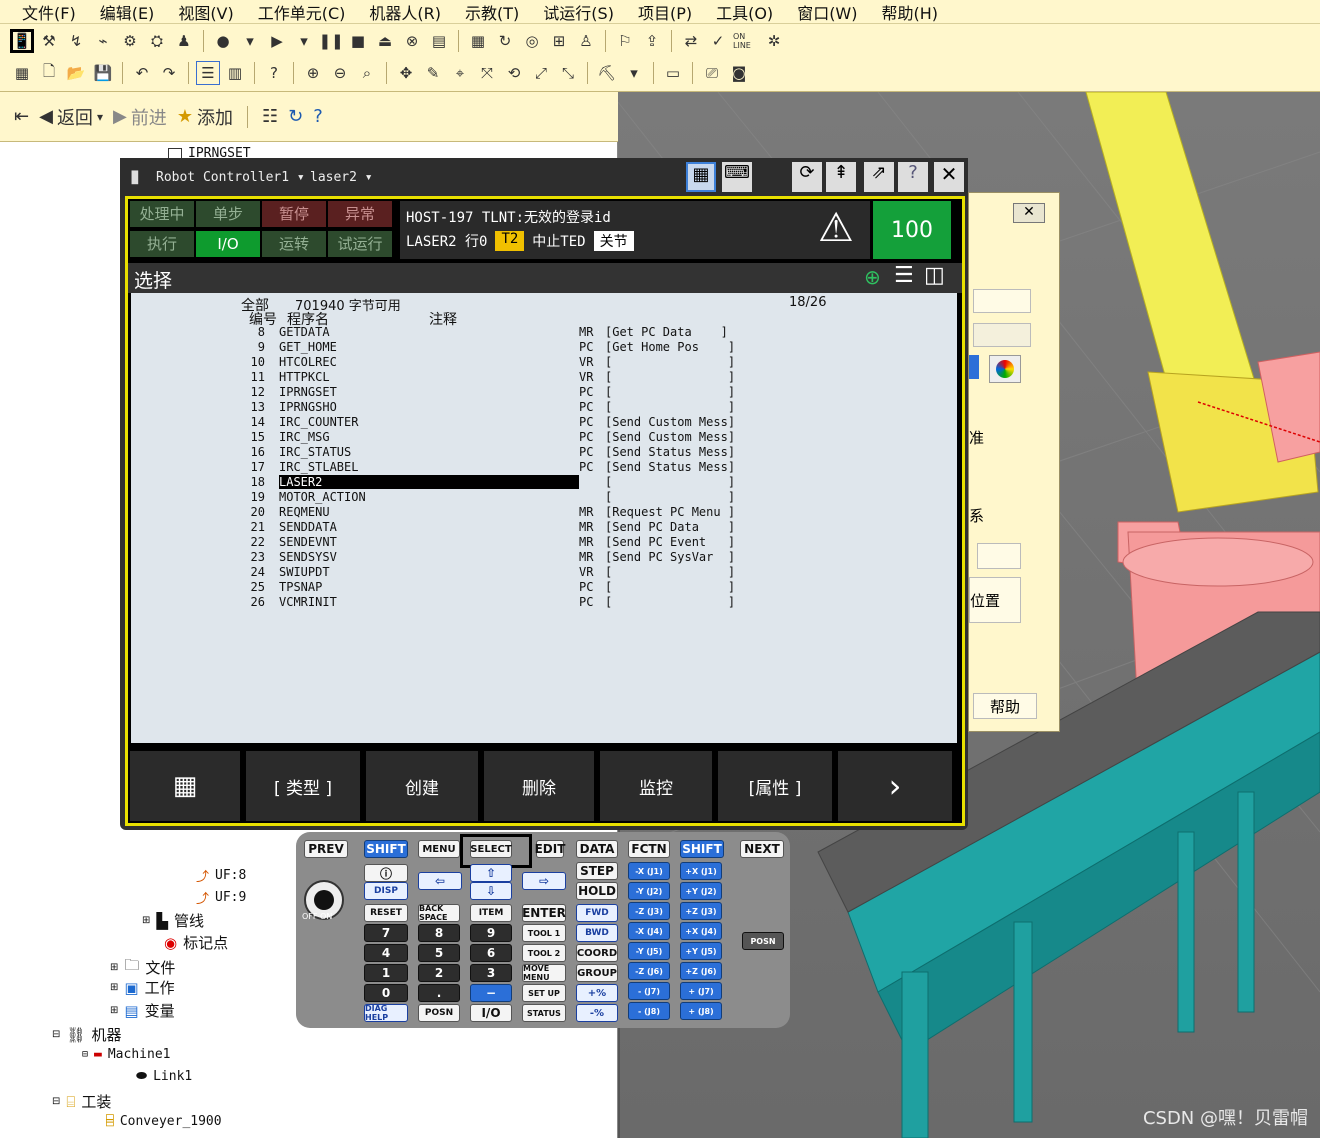 The height and width of the screenshot is (1138, 1320). Describe the element at coordinates (142, 1010) in the screenshot. I see `tree-item-variables: ⊞ ▤ 变量` at that location.